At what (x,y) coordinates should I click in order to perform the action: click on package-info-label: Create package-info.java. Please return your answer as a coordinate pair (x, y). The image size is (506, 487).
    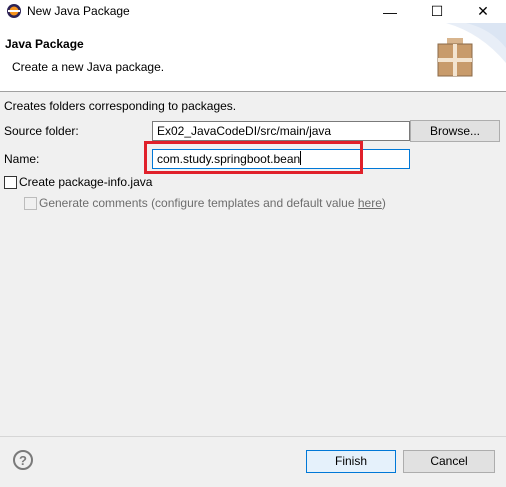
    Looking at the image, I should click on (85, 182).